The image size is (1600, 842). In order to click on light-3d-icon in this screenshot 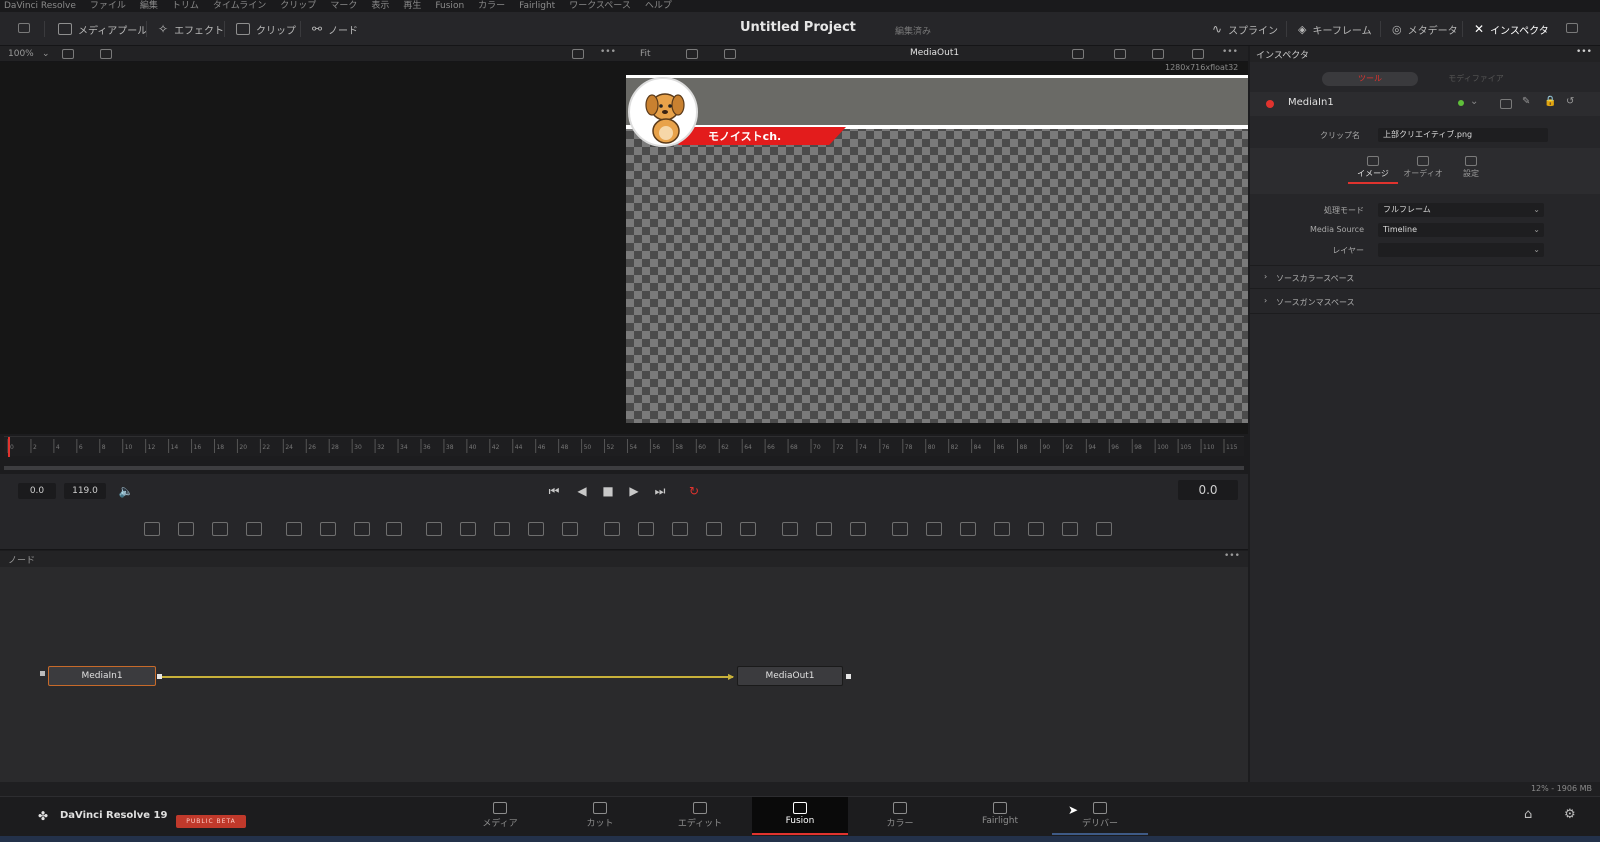, I will do `click(1002, 529)`.